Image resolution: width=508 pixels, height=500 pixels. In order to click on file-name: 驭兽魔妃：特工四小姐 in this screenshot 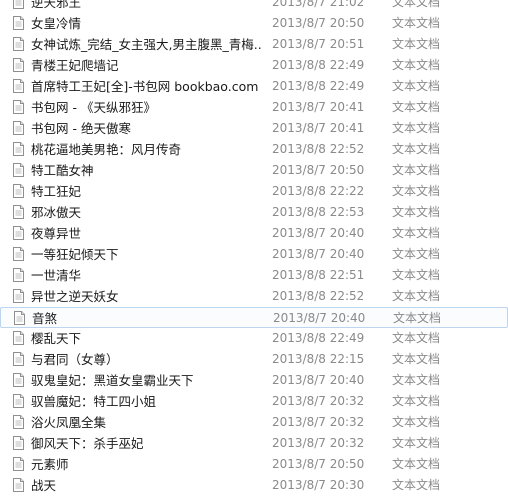, I will do `click(94, 401)`.